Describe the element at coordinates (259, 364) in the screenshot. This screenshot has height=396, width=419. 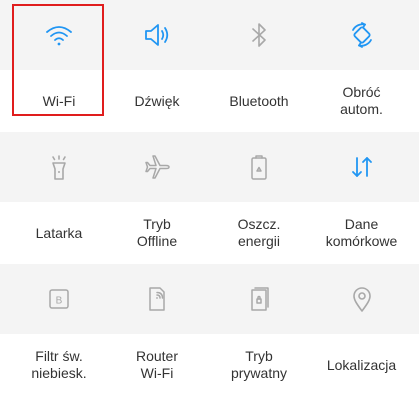
I see `tile-private-mode-label: Tryb prywatny` at that location.